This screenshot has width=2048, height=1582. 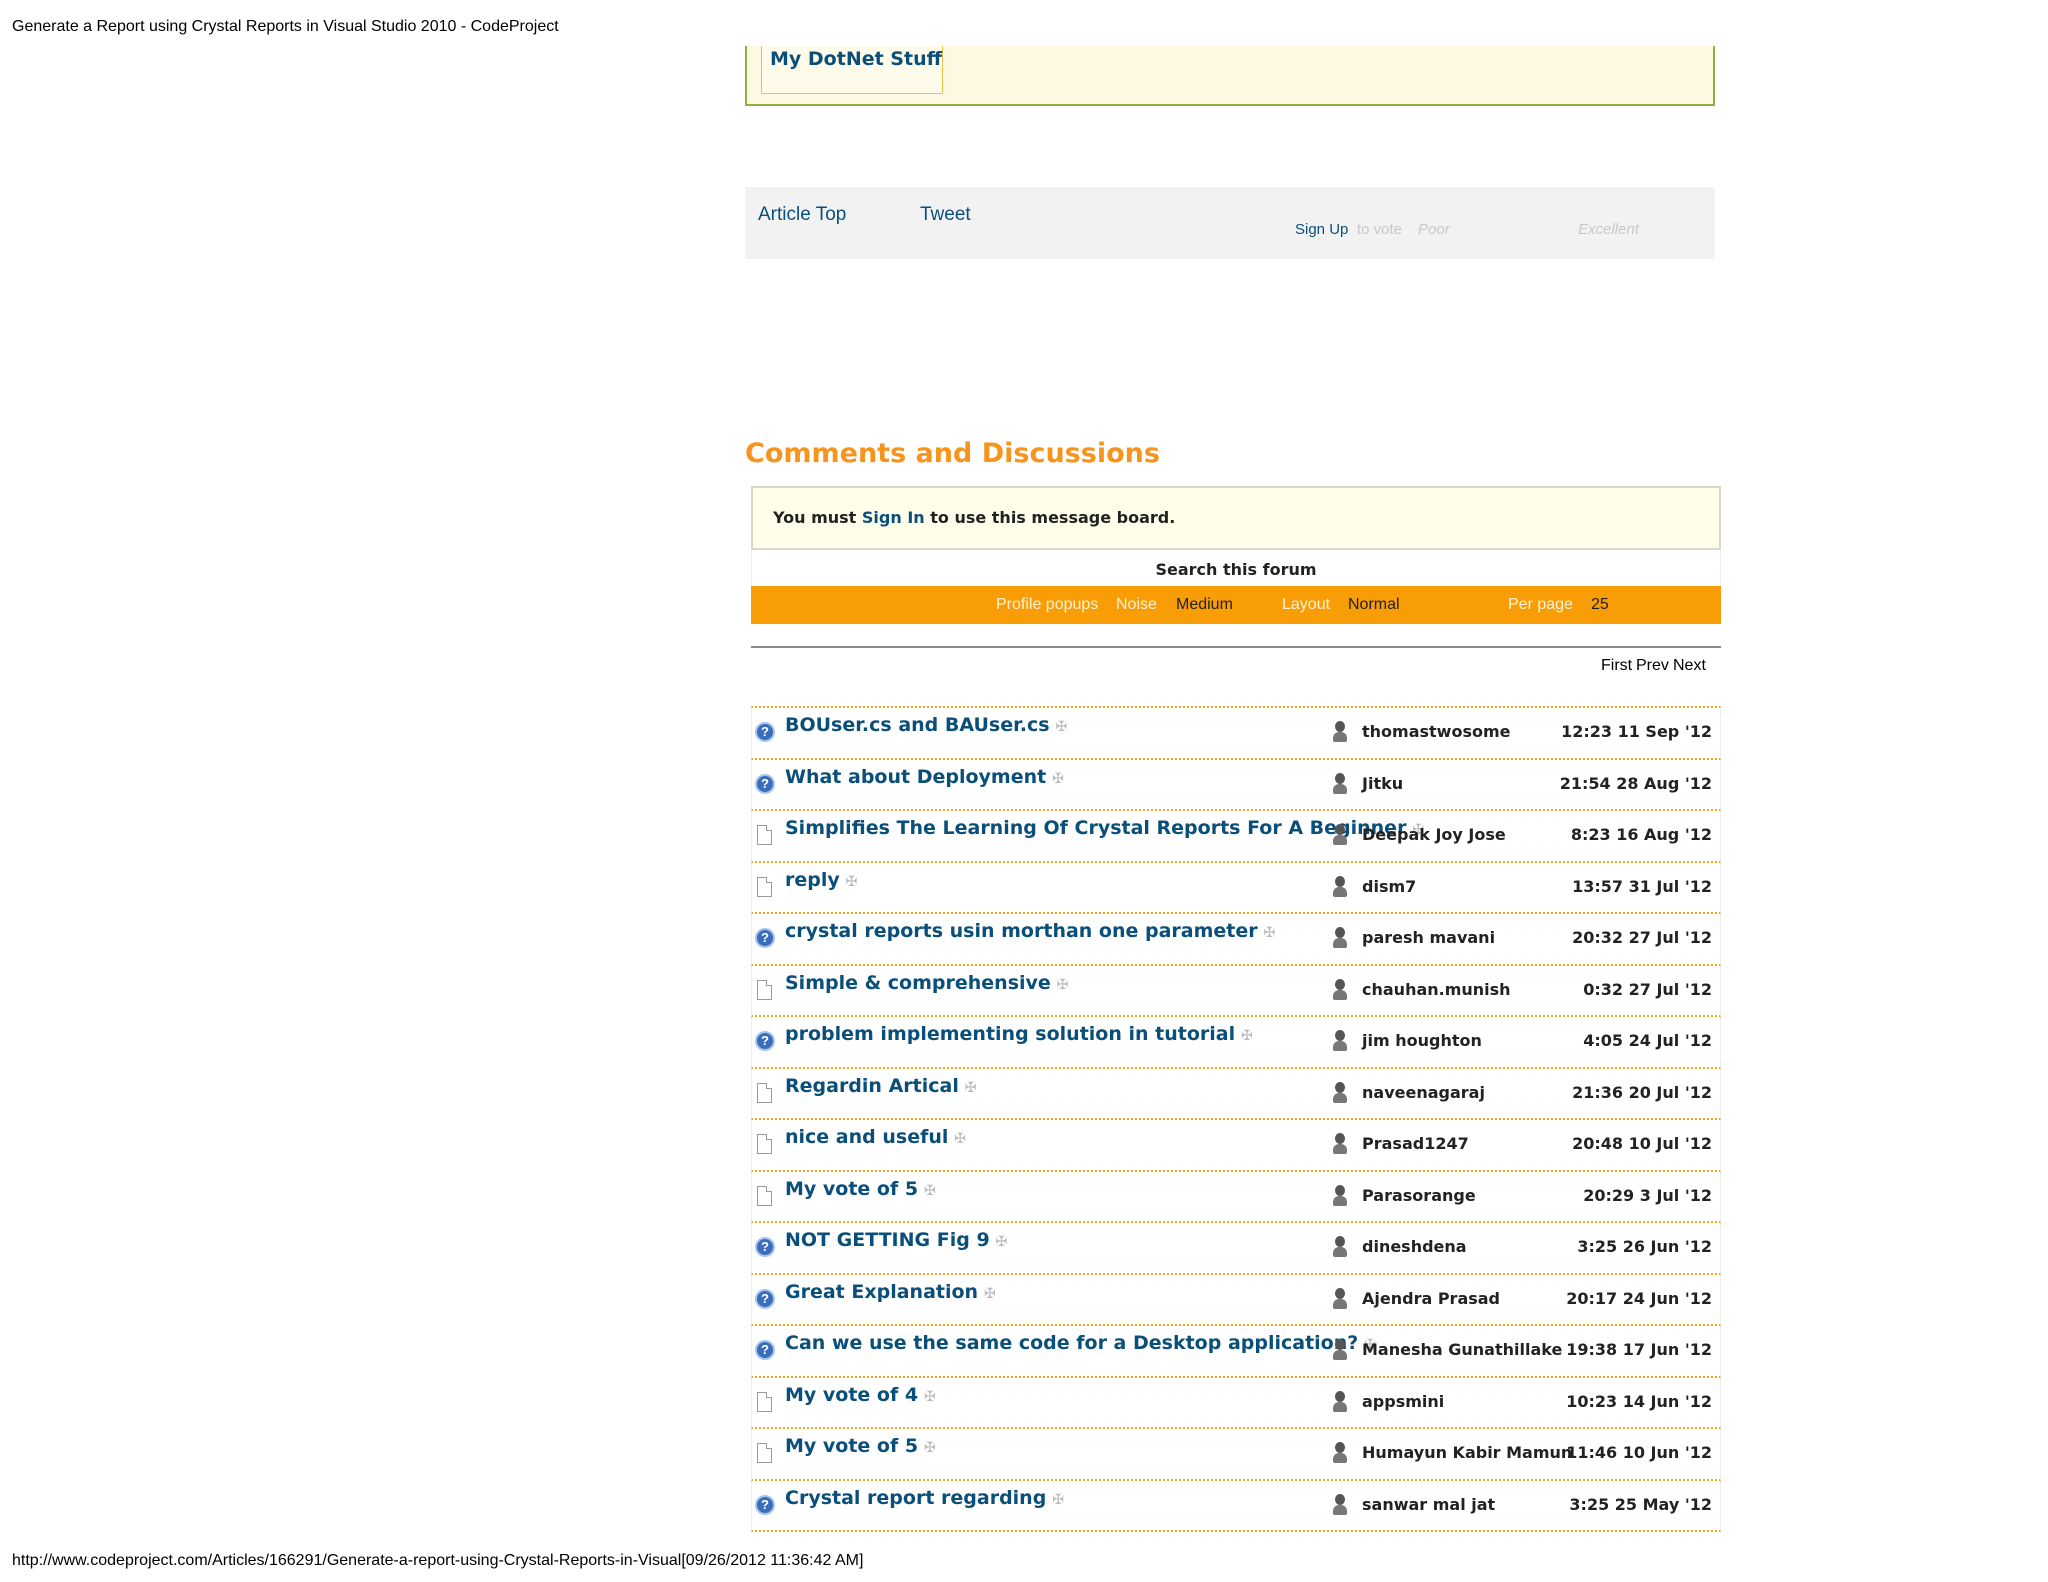 I want to click on message-subject-text: BOUser.cs and BAUser.cs, so click(x=917, y=725).